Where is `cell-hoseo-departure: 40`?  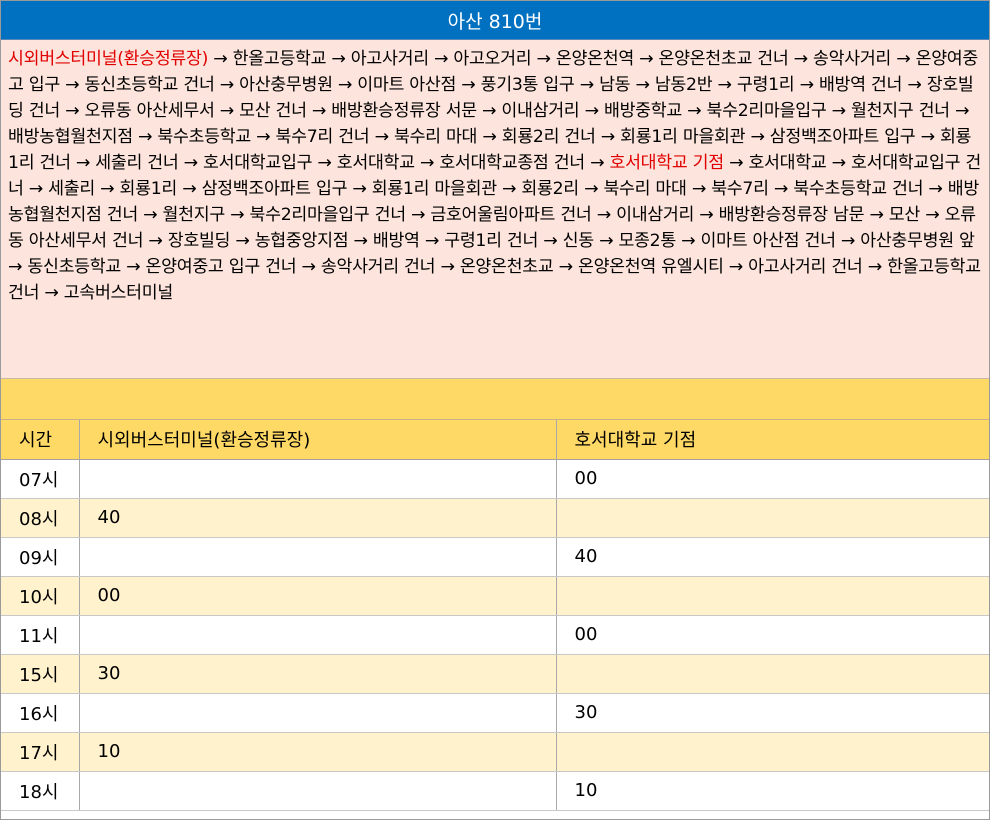
cell-hoseo-departure: 40 is located at coordinates (772, 557).